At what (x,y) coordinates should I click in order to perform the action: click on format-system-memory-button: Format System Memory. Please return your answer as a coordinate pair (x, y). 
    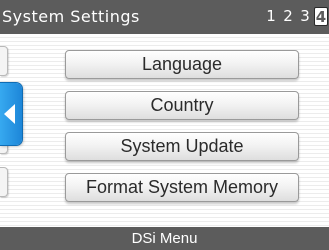
    Looking at the image, I should click on (182, 187).